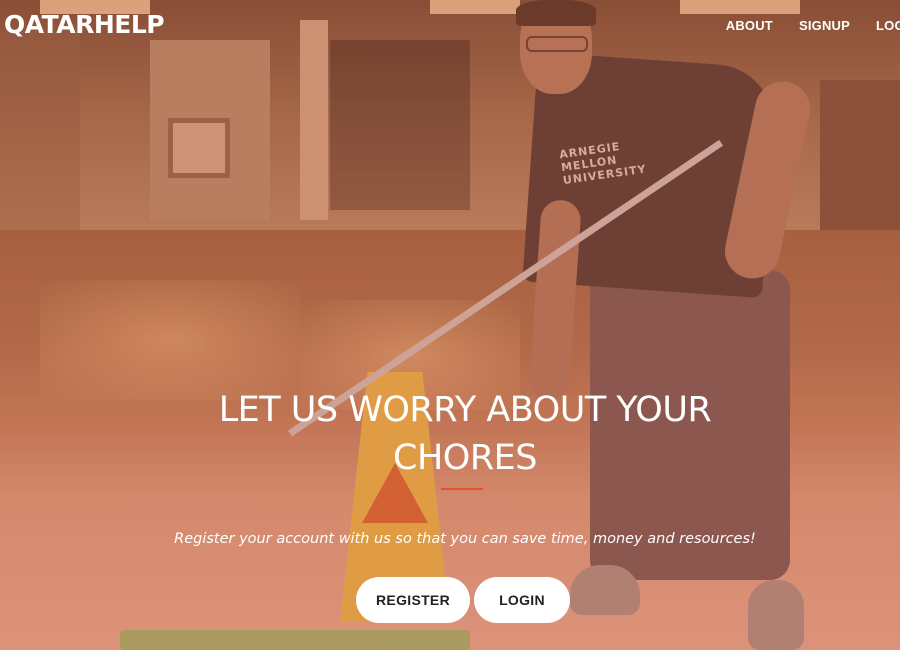  What do you see at coordinates (522, 600) in the screenshot?
I see `login-button: LOGIN` at bounding box center [522, 600].